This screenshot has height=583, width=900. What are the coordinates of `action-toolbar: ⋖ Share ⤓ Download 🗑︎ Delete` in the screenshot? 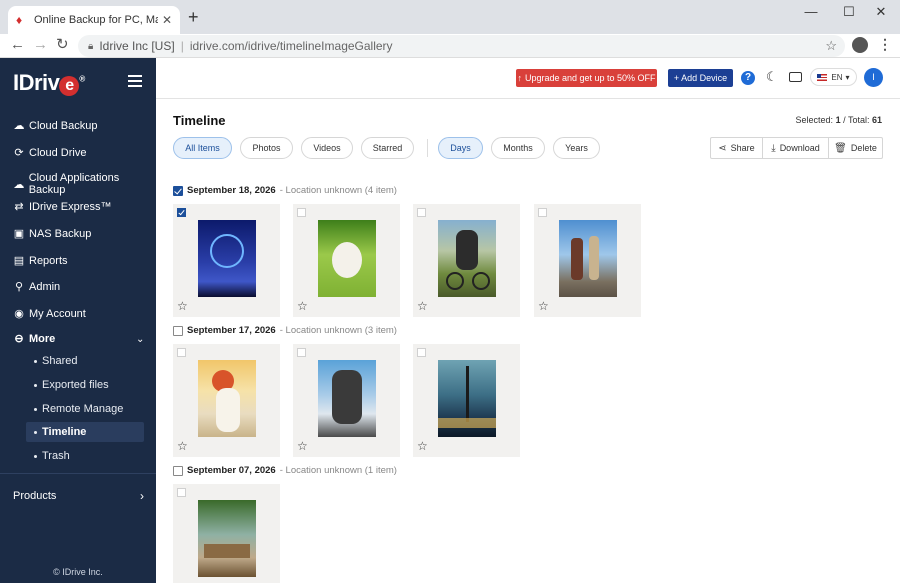 It's located at (796, 148).